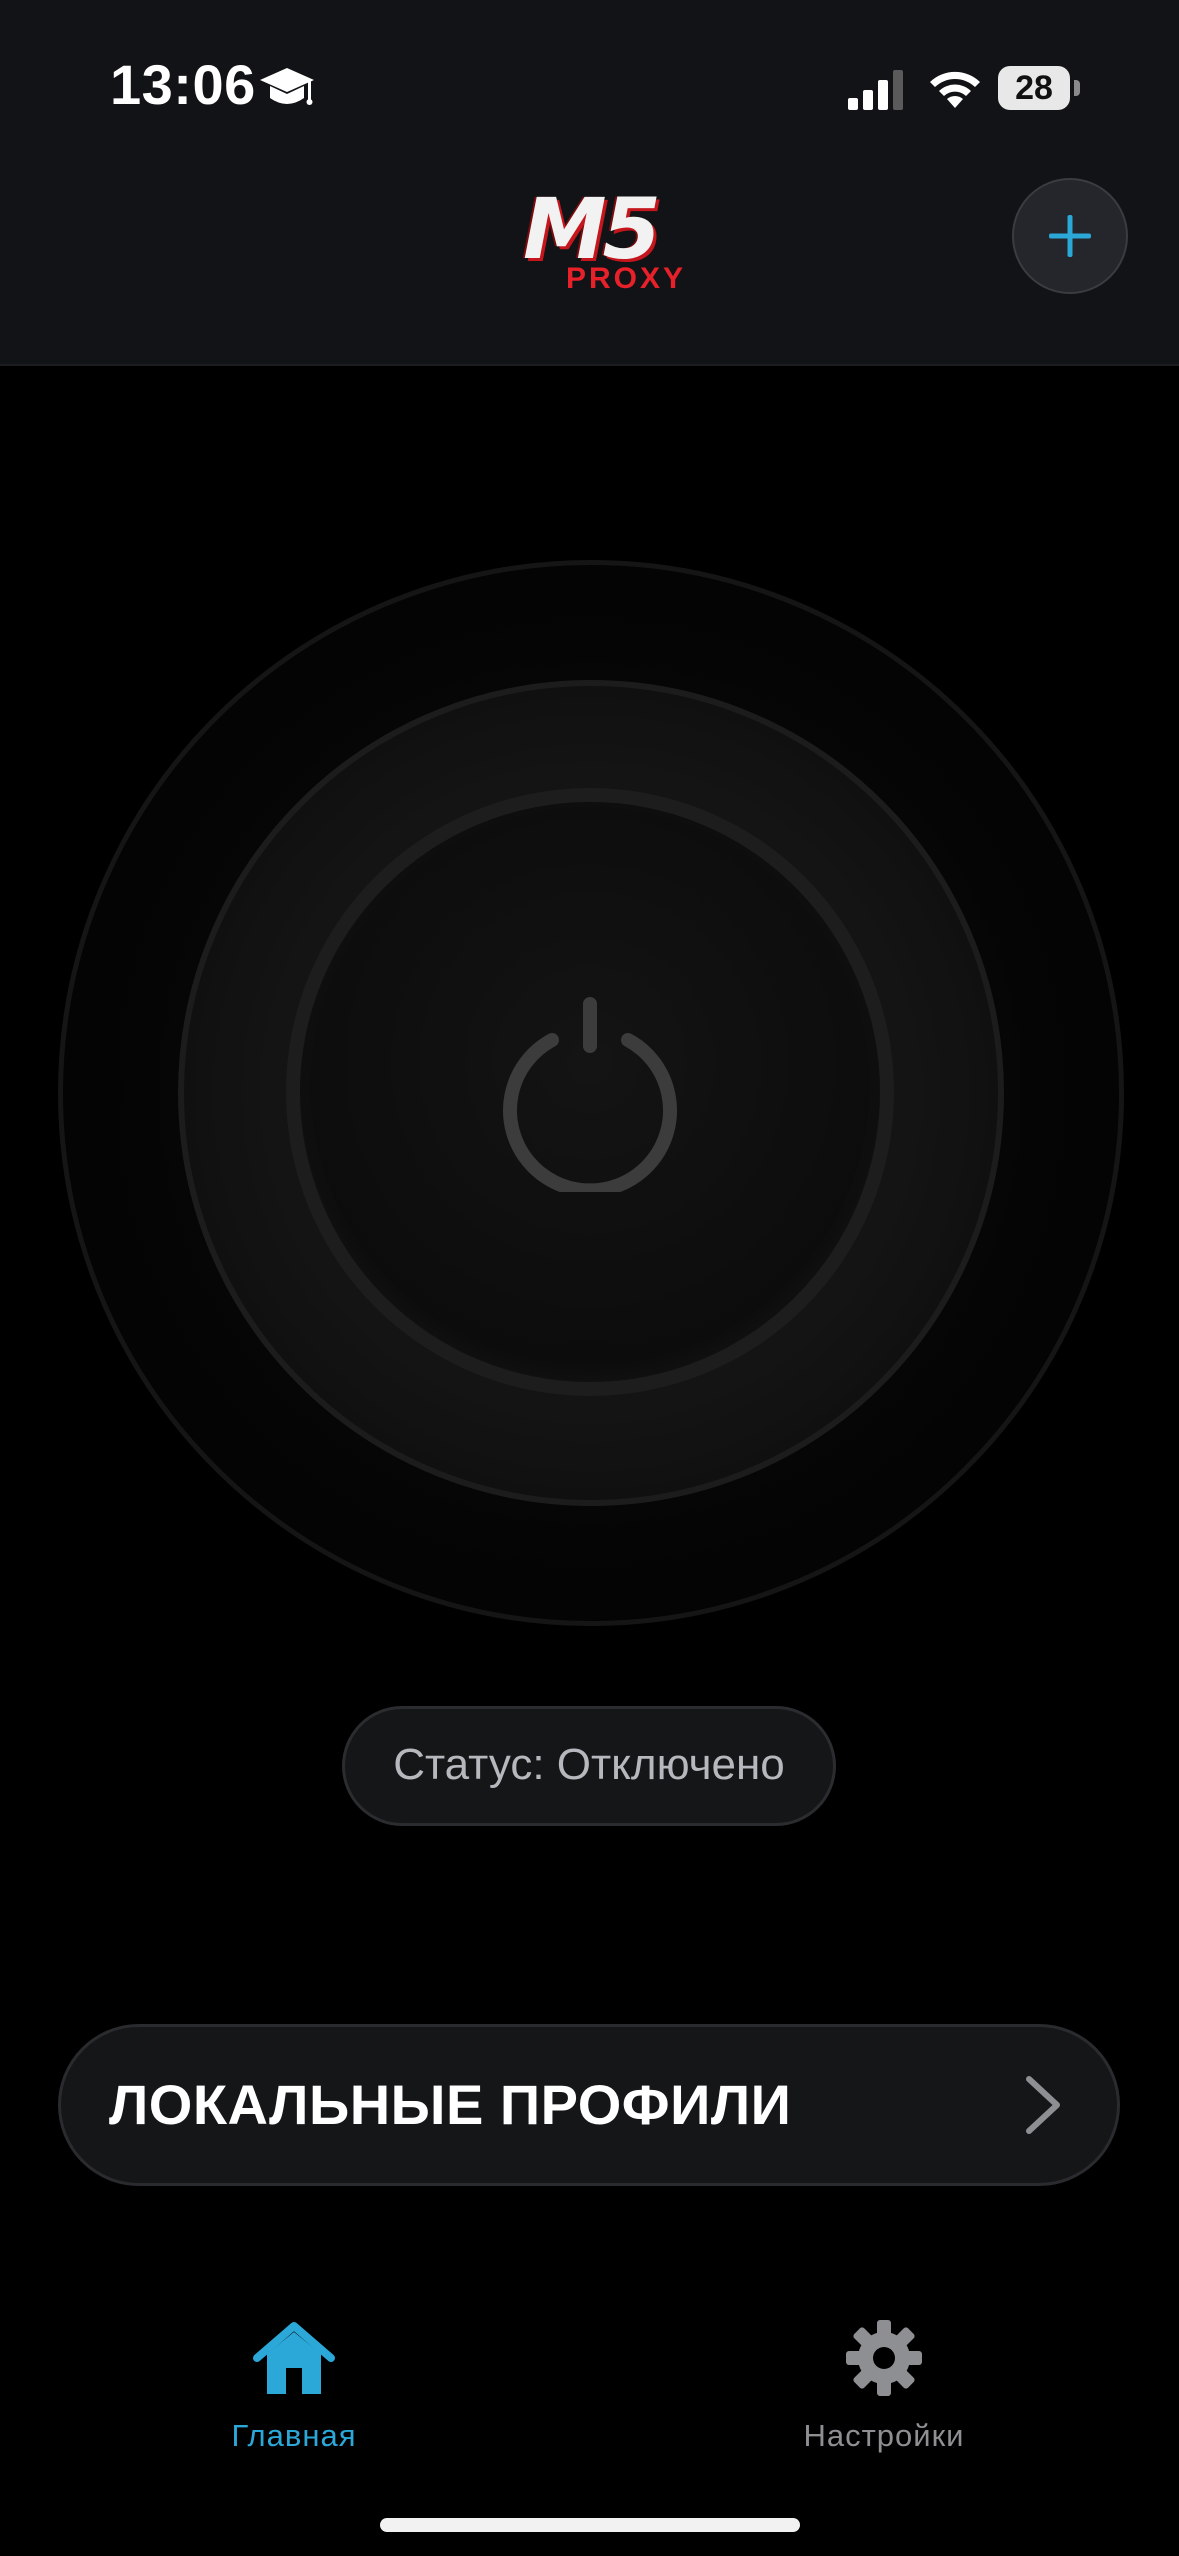 This screenshot has height=2556, width=1179. I want to click on tab-settings: Настройки, so click(884, 2393).